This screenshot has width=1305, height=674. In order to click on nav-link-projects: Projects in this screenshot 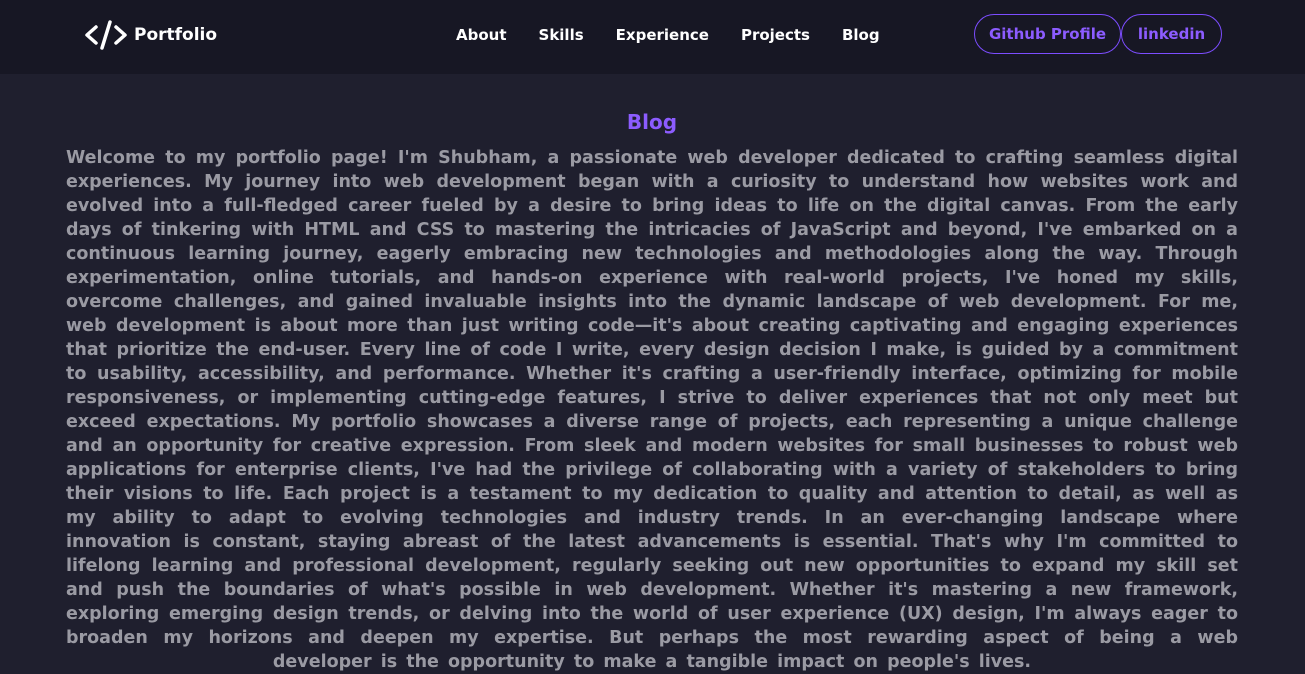, I will do `click(775, 35)`.